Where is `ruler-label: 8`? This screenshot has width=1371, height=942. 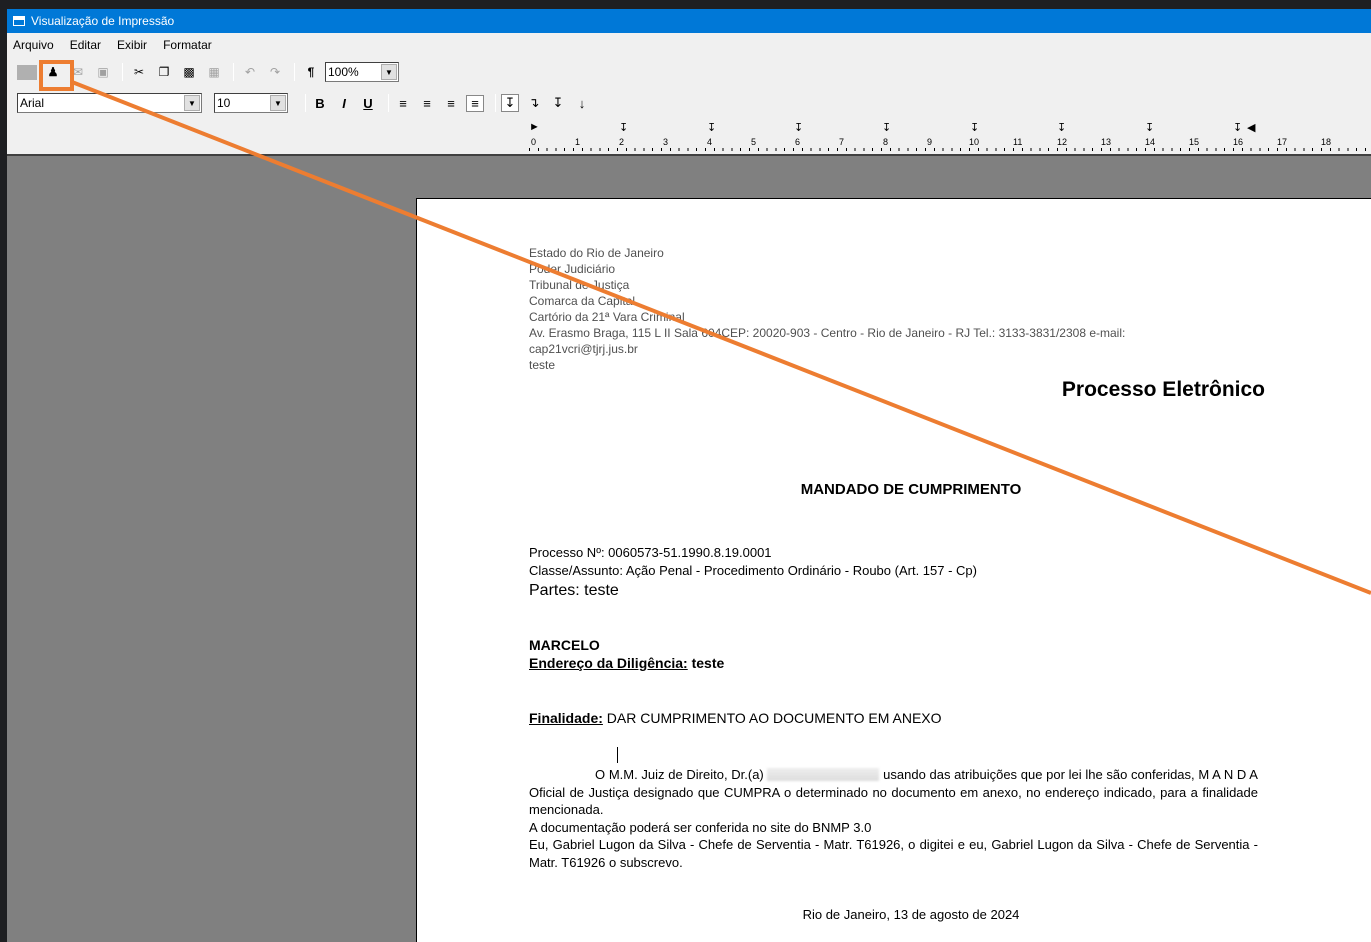
ruler-label: 8 is located at coordinates (886, 142).